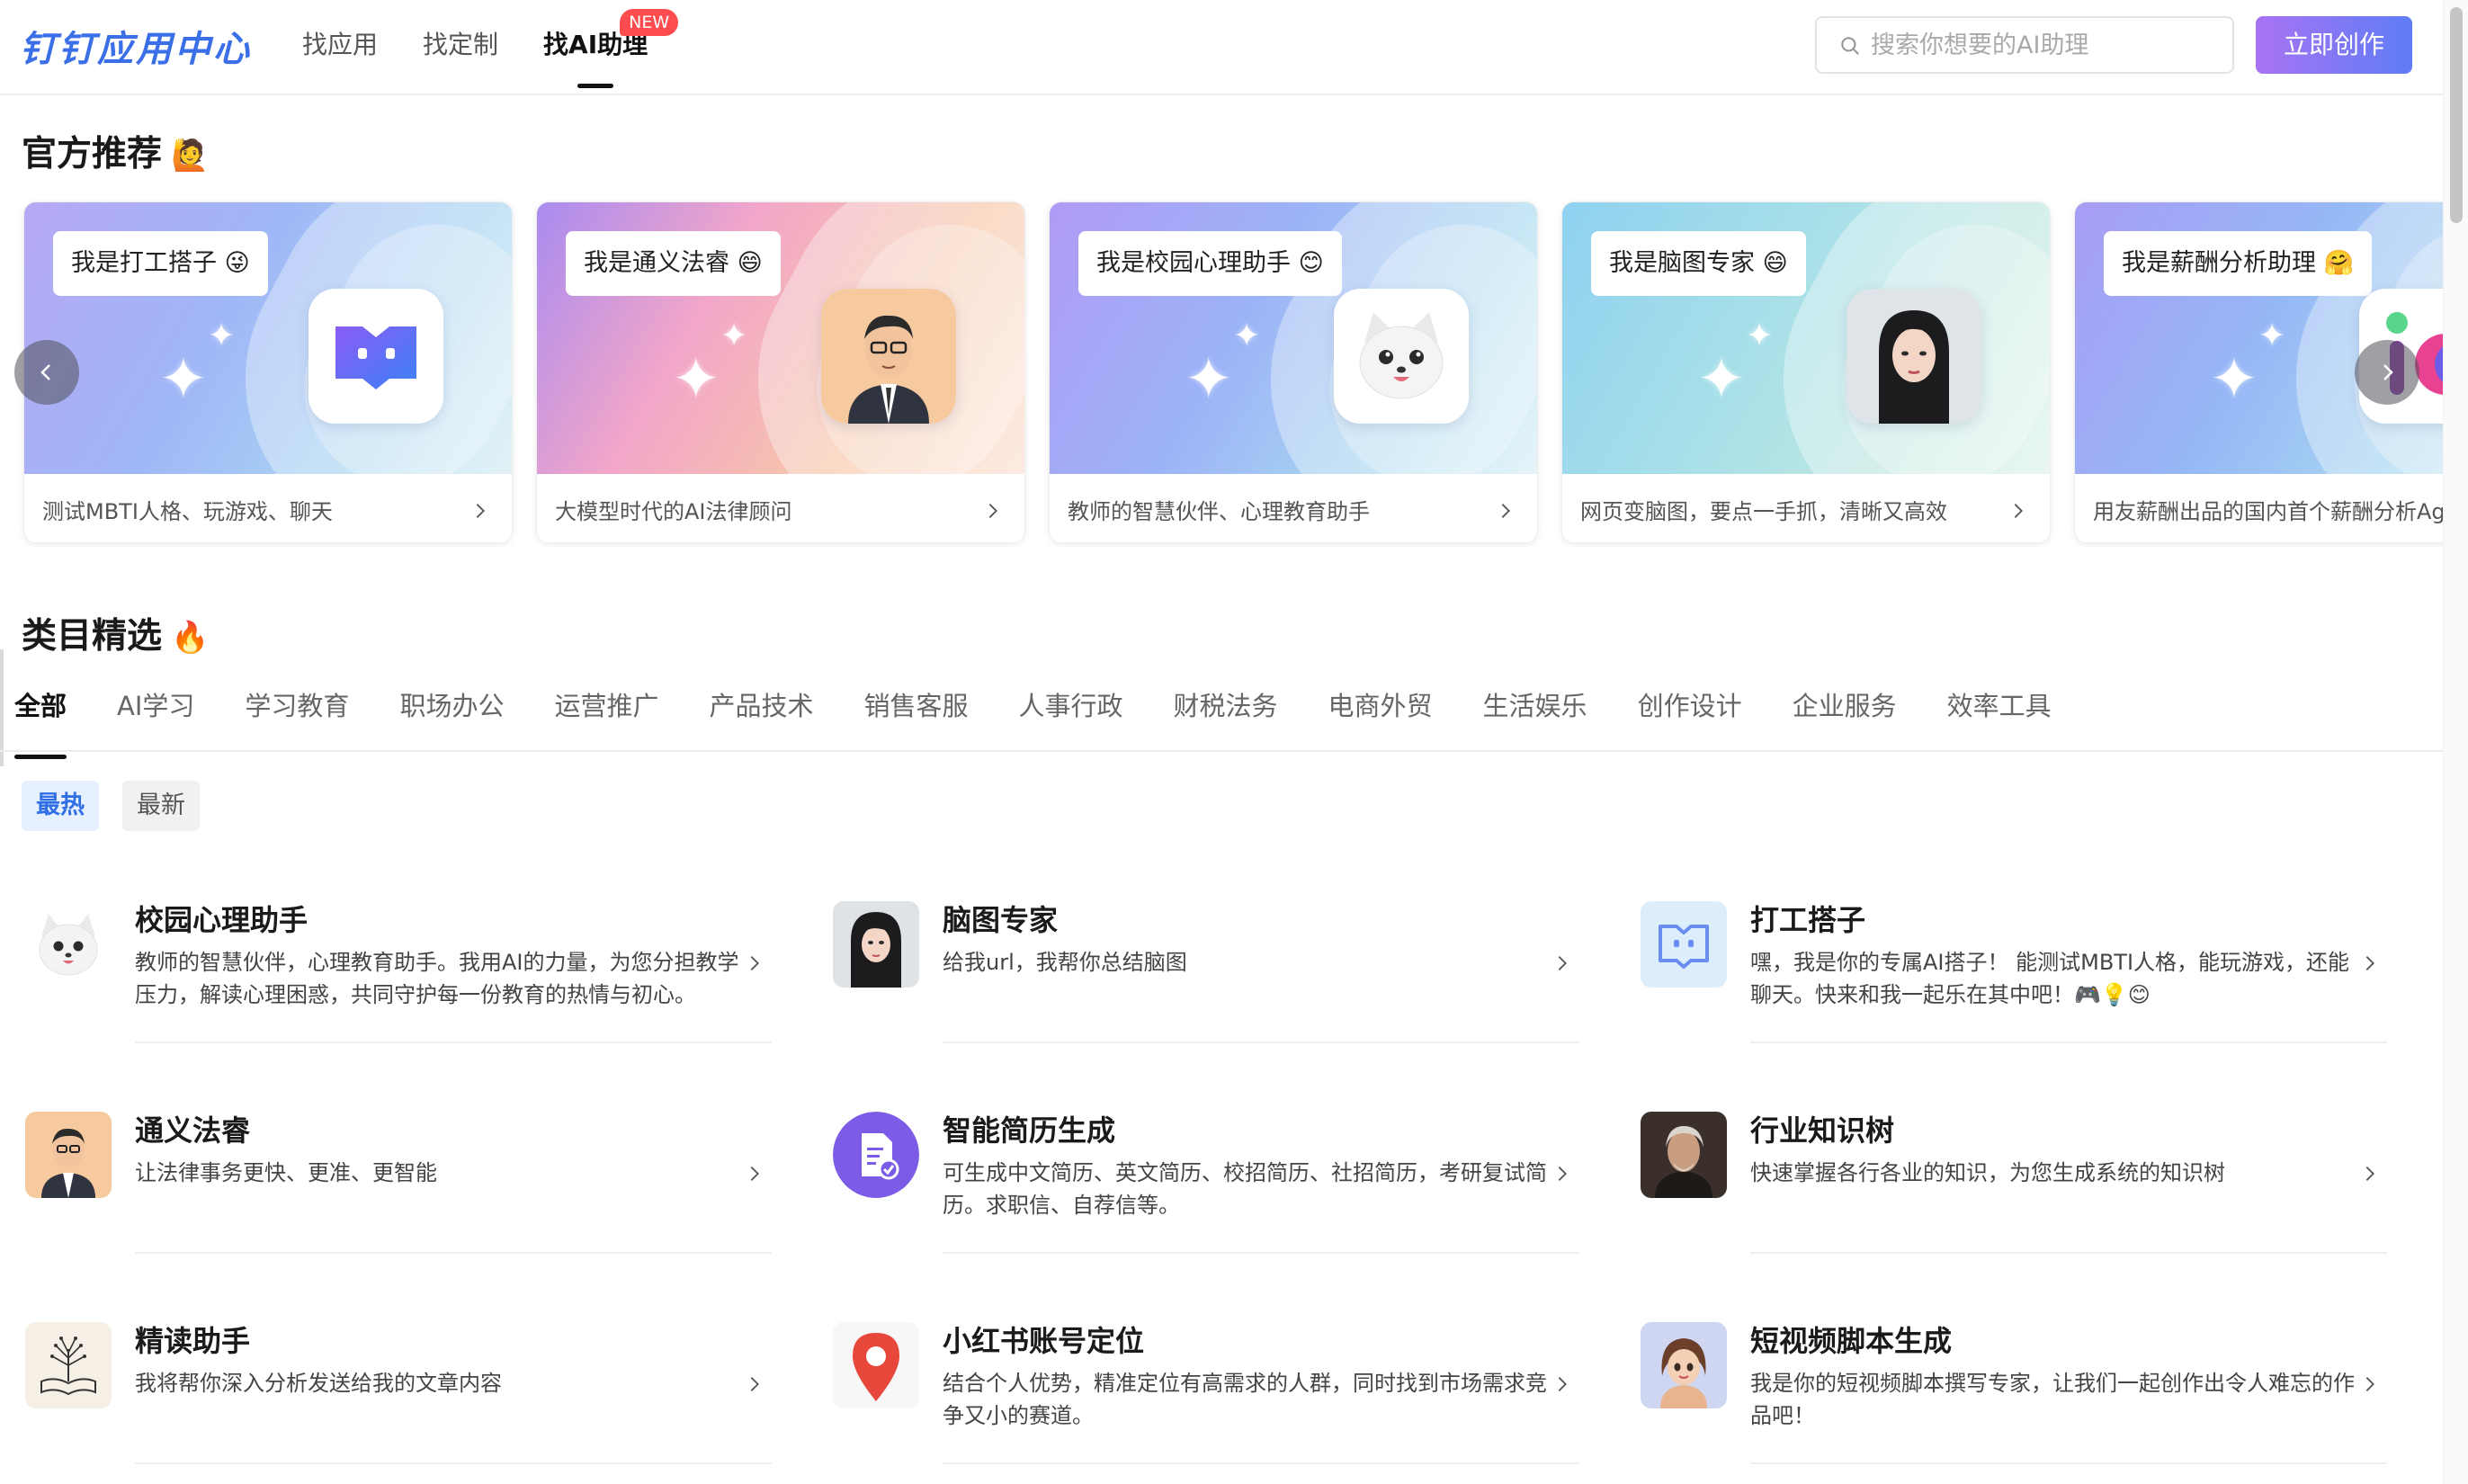  What do you see at coordinates (1690, 714) in the screenshot?
I see `tab-design: 创作设计` at bounding box center [1690, 714].